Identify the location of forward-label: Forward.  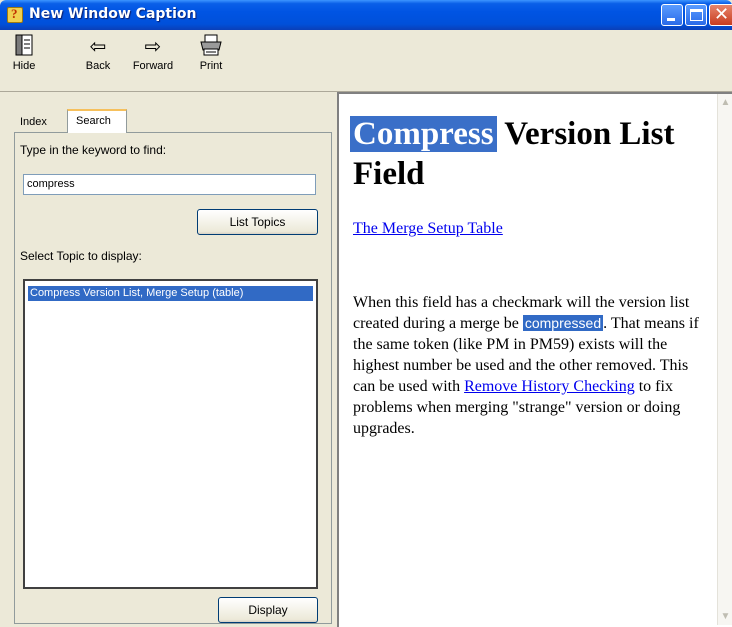
(153, 66).